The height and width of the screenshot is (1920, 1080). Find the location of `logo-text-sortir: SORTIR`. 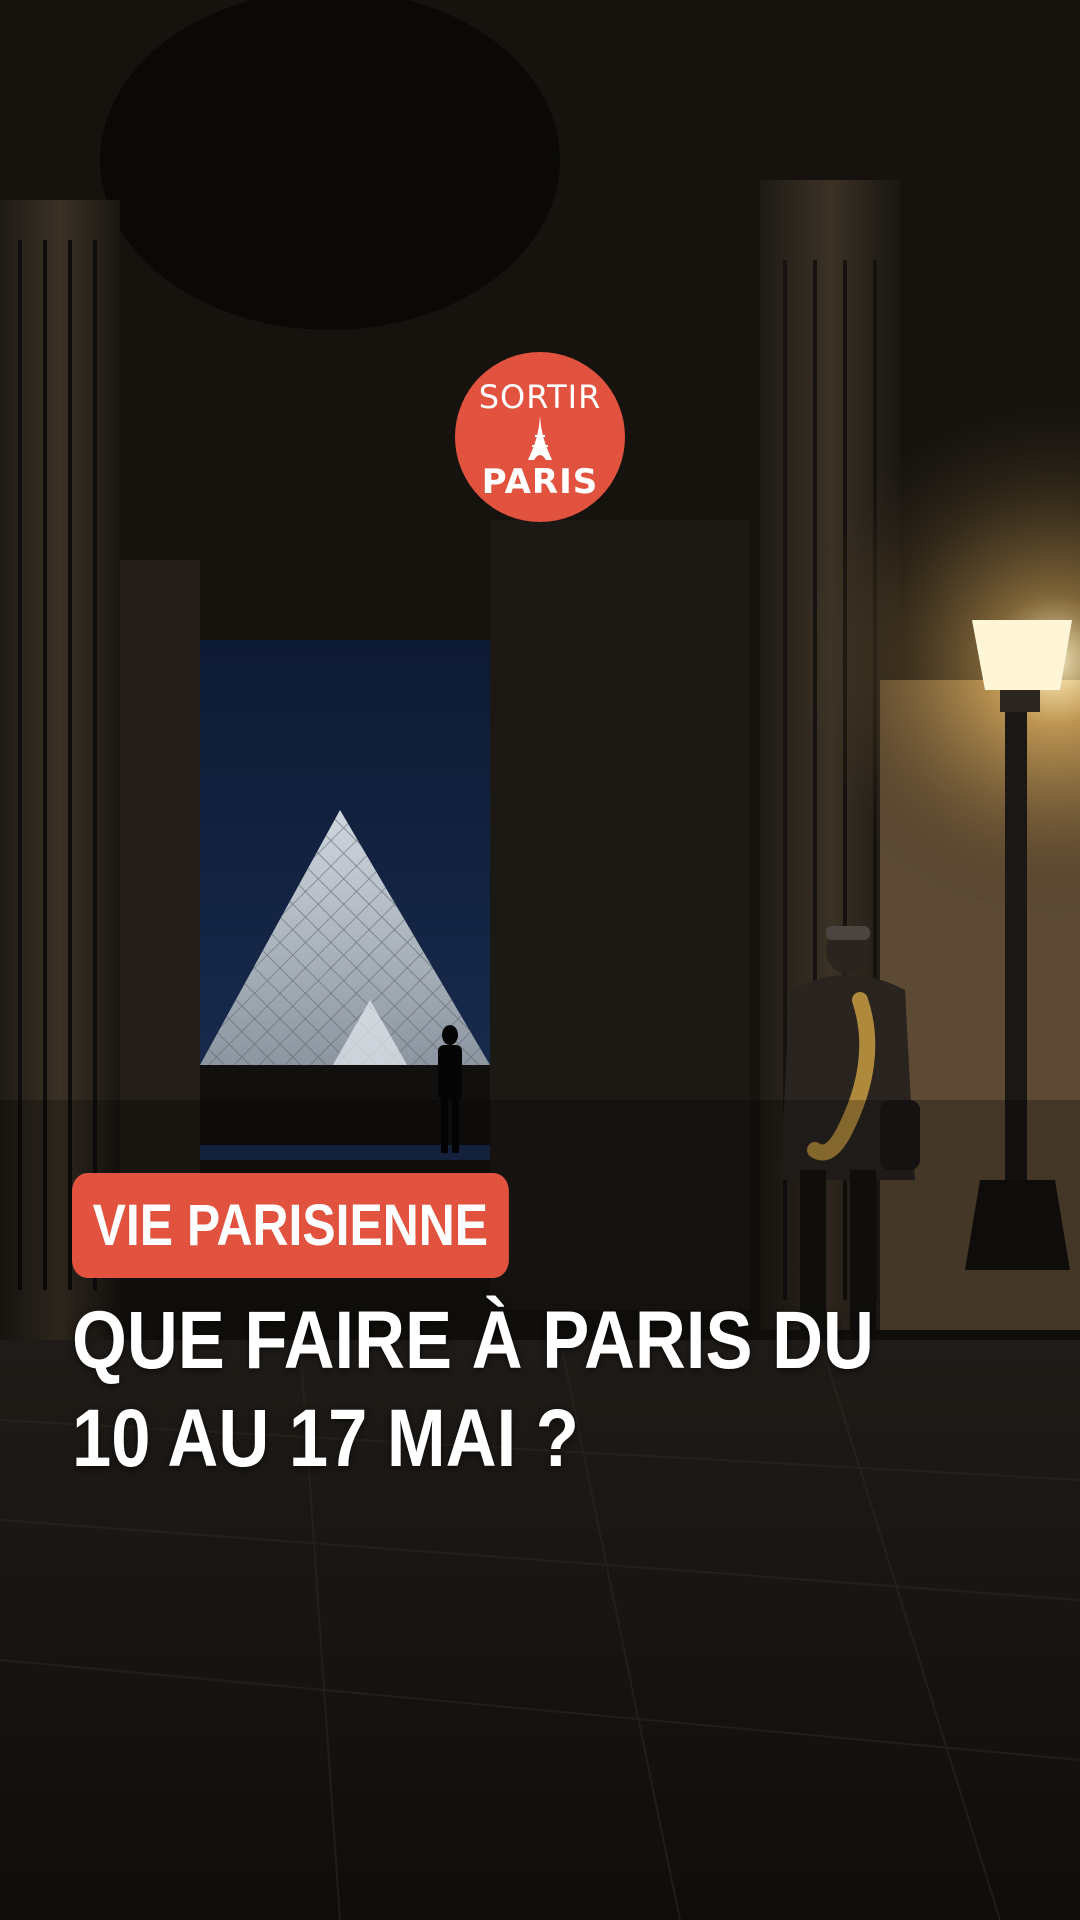

logo-text-sortir: SORTIR is located at coordinates (540, 397).